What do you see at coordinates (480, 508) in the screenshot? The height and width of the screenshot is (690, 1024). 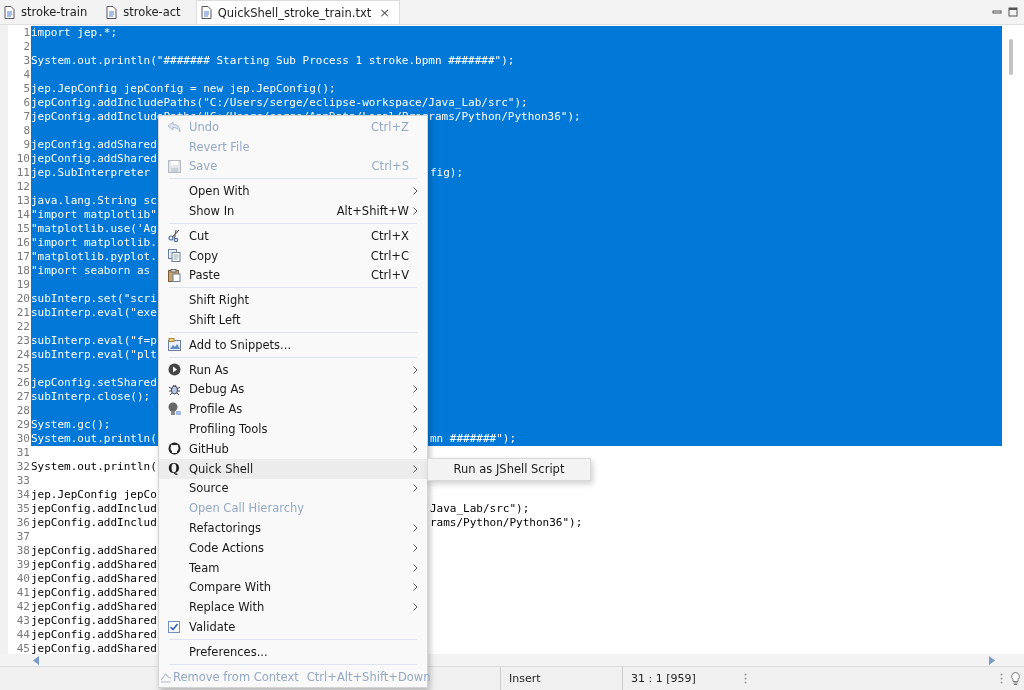 I see `code-line: Java_Lab/src");` at bounding box center [480, 508].